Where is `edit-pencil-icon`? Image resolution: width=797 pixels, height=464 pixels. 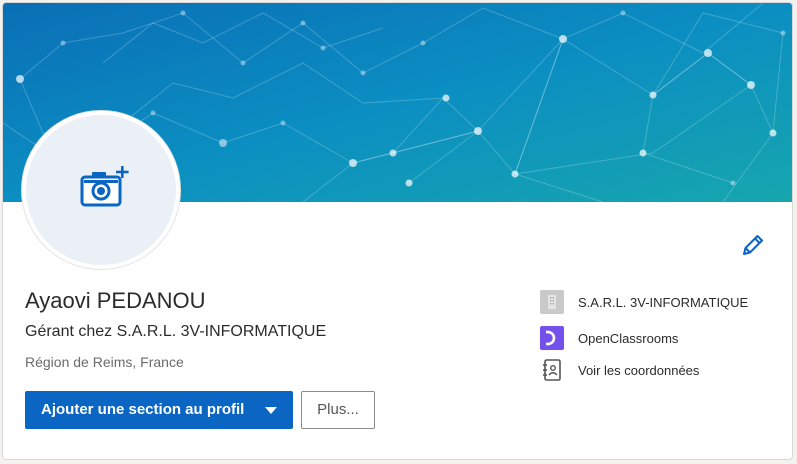
edit-pencil-icon is located at coordinates (753, 245).